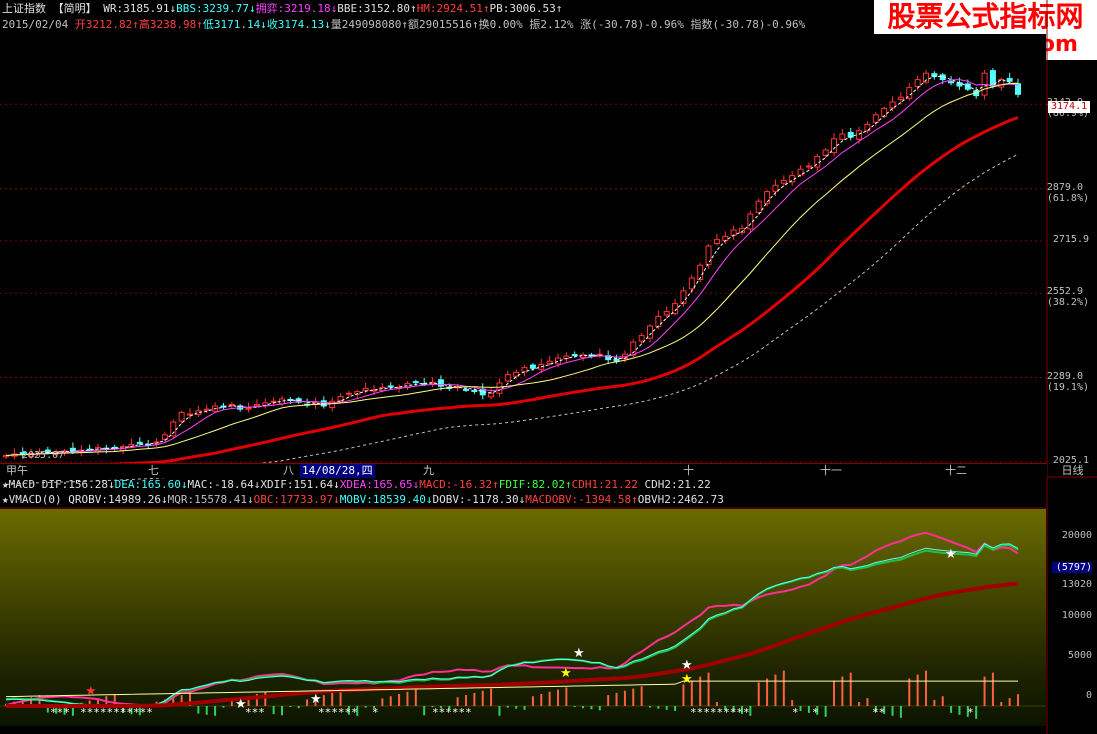 The image size is (1097, 734). I want to click on price-axis-label: 2289.0 (19.1%), so click(1068, 382).